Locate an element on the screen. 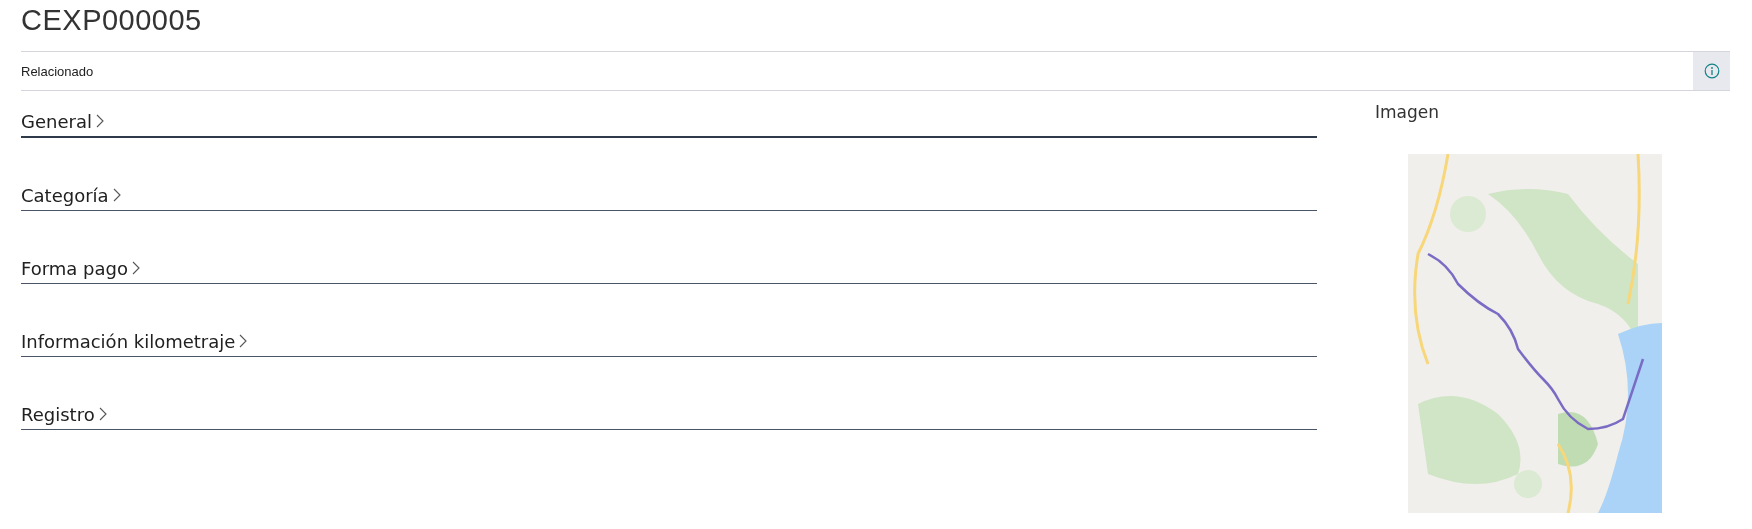 This screenshot has height=529, width=1752. related-menu: Relacionado is located at coordinates (57, 71).